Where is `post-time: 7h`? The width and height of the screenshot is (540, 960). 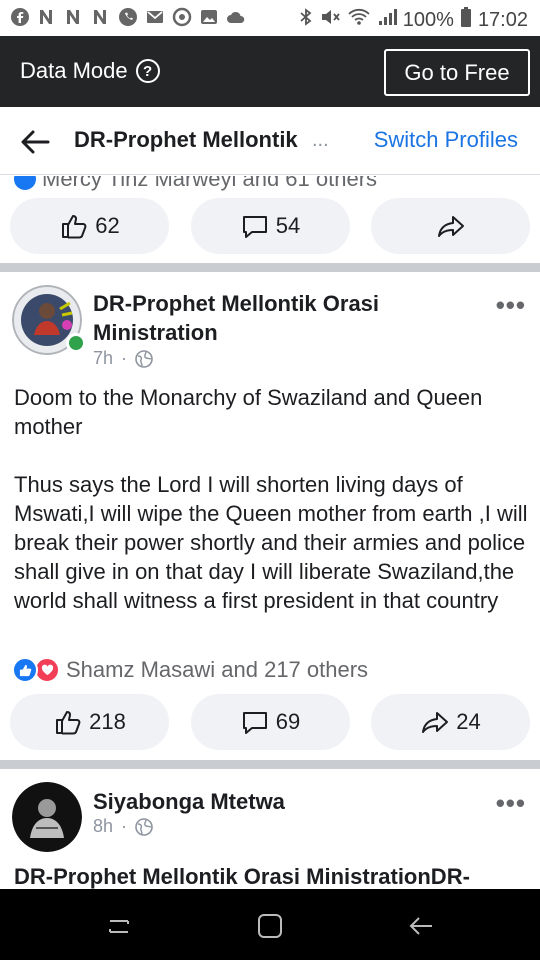
post-time: 7h is located at coordinates (103, 358).